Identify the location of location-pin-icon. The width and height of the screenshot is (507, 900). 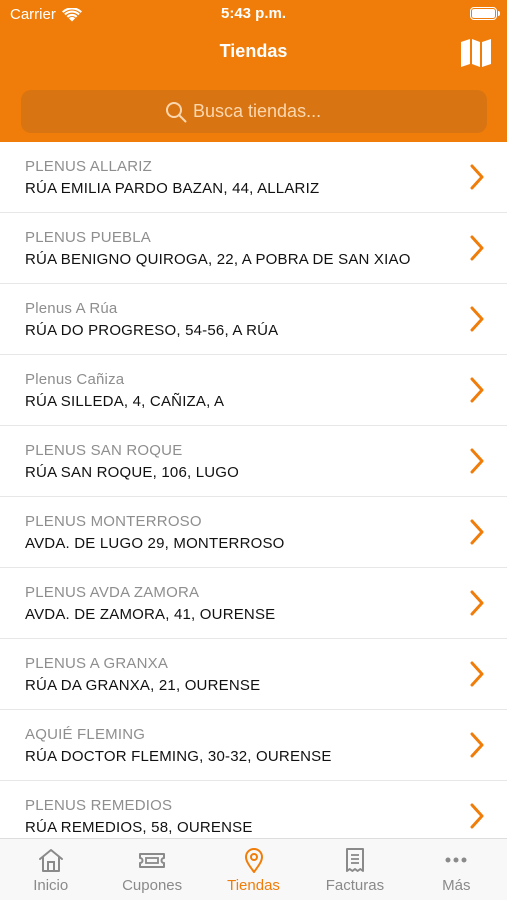
(253, 860).